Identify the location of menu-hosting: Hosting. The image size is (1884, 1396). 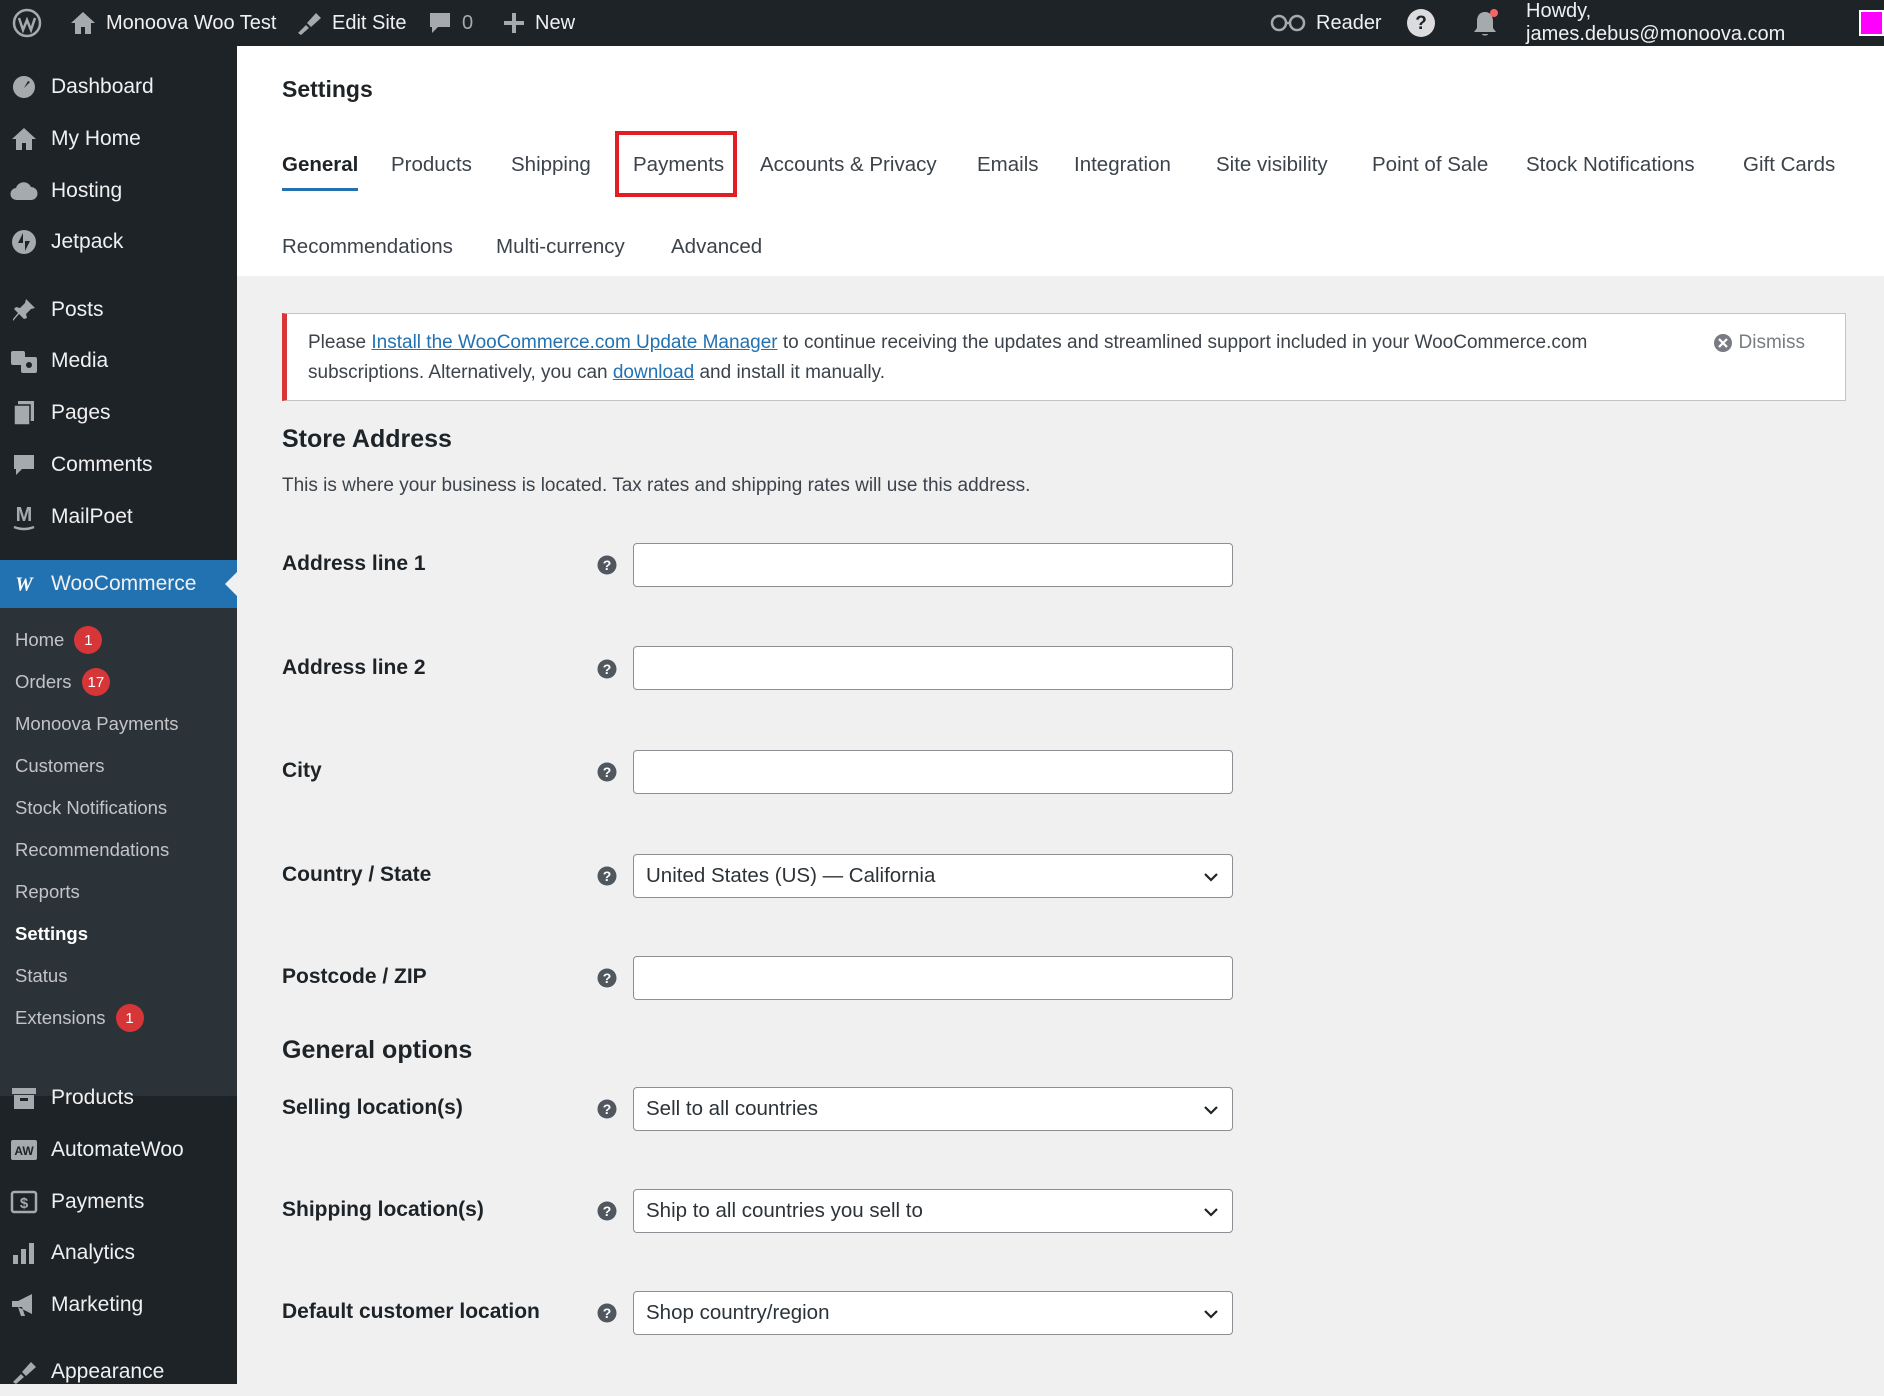
(118, 191).